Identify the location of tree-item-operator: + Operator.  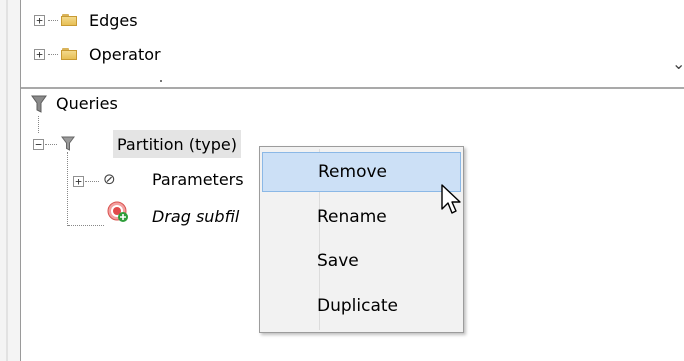
(97, 54).